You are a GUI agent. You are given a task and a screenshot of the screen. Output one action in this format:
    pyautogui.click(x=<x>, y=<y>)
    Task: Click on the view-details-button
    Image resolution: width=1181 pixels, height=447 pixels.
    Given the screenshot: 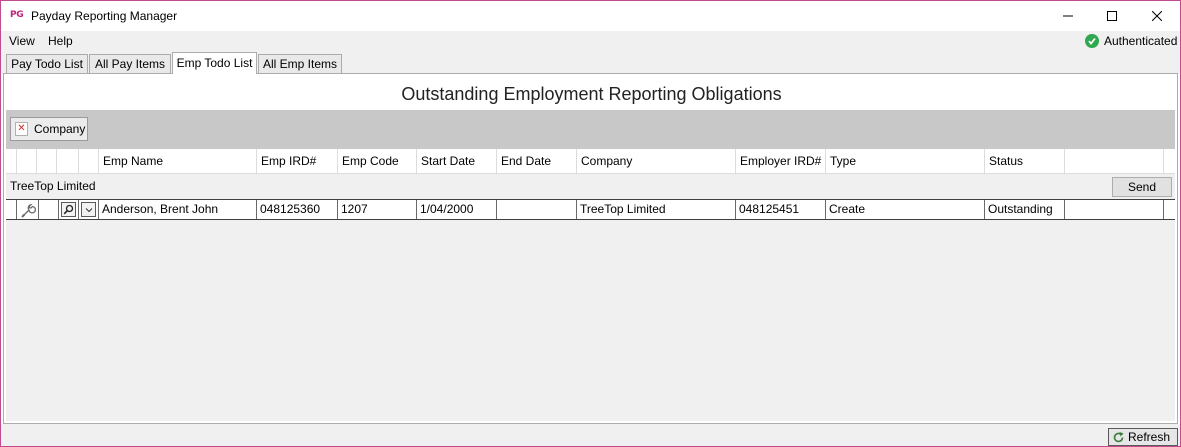 What is the action you would take?
    pyautogui.click(x=68, y=209)
    